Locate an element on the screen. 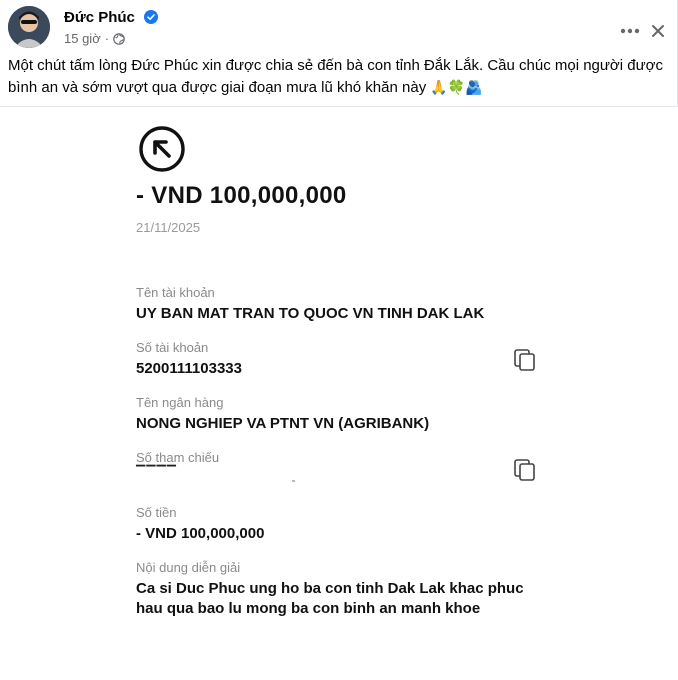  verified-badge-icon is located at coordinates (151, 19).